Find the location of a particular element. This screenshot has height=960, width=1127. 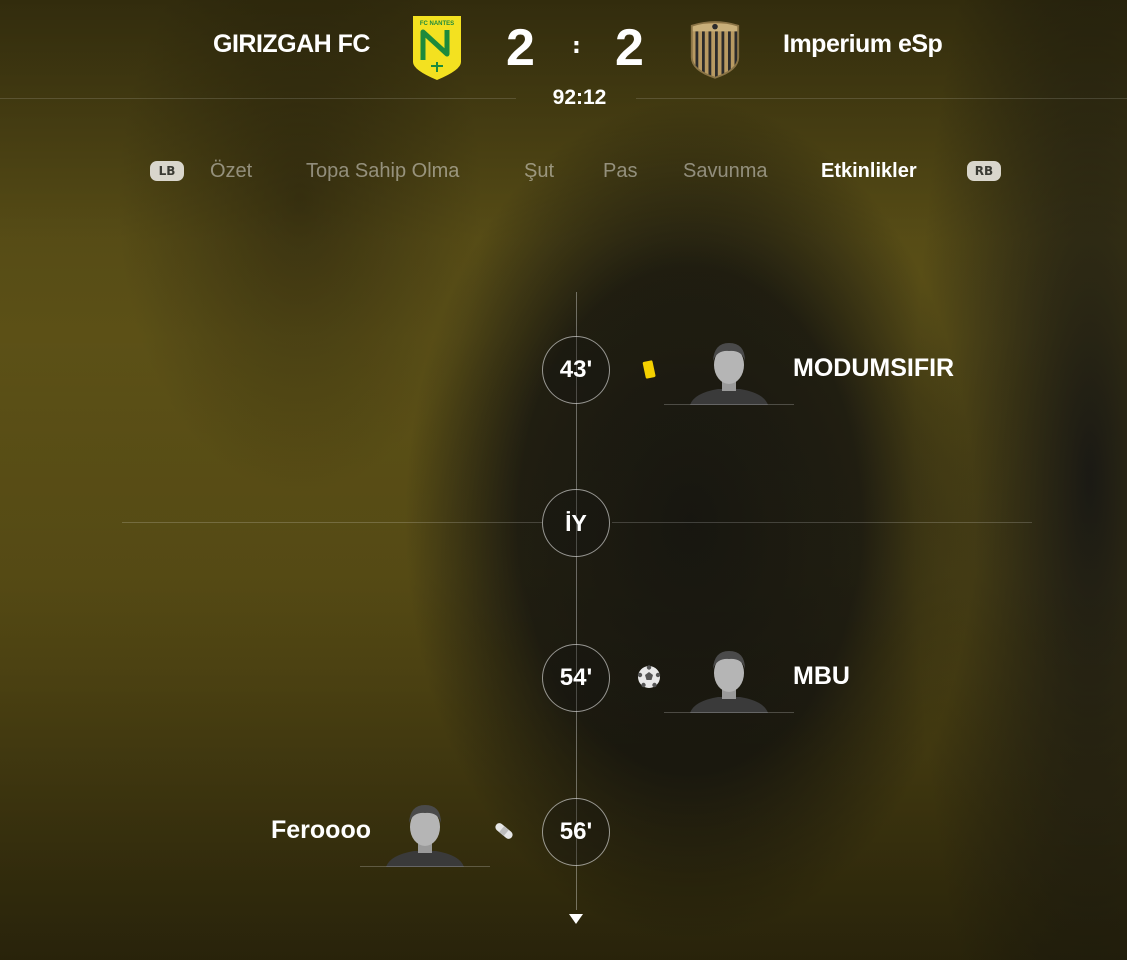

halftime-line-left is located at coordinates (332, 522).